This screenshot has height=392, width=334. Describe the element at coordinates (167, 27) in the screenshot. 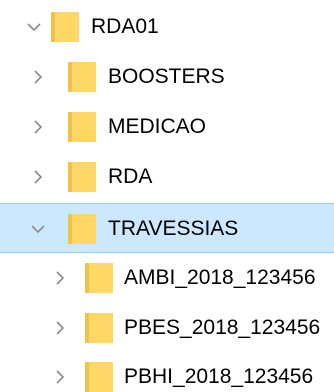

I see `tree-item-rda01: RDA01` at that location.